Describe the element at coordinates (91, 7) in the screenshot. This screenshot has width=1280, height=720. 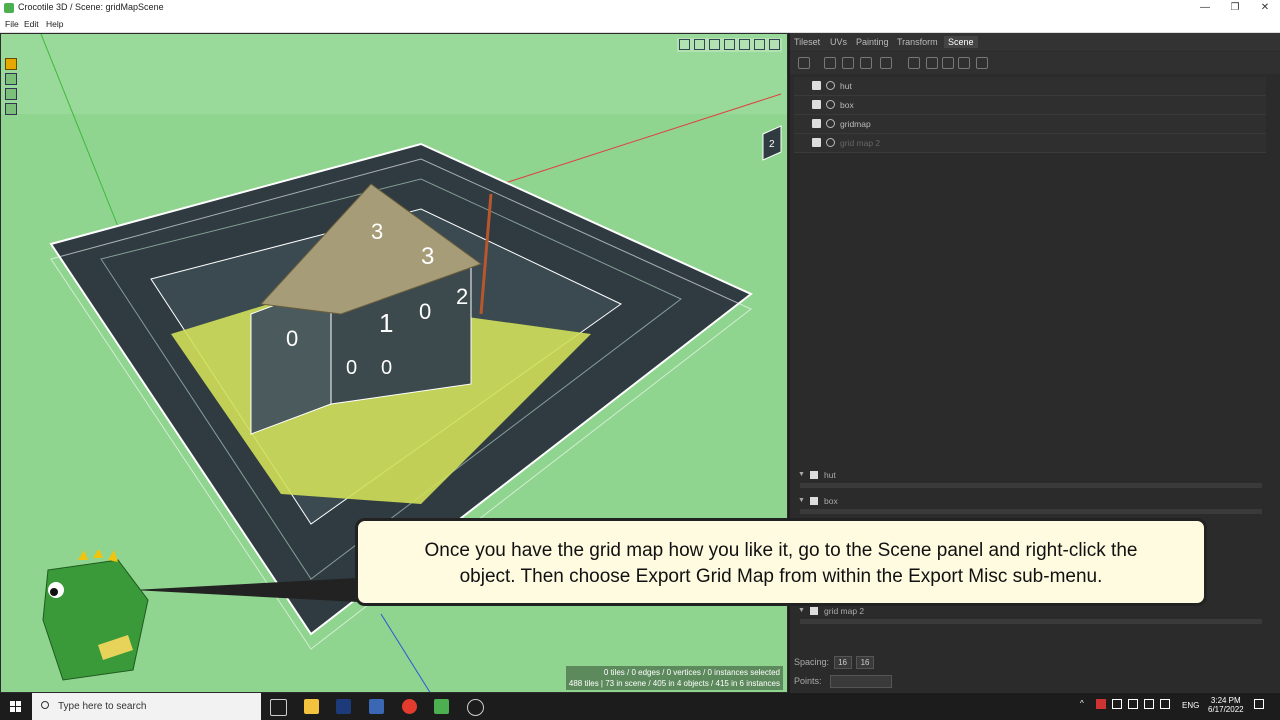
I see `window-title: Crocotile 3D / Scene: gridMapScene` at that location.